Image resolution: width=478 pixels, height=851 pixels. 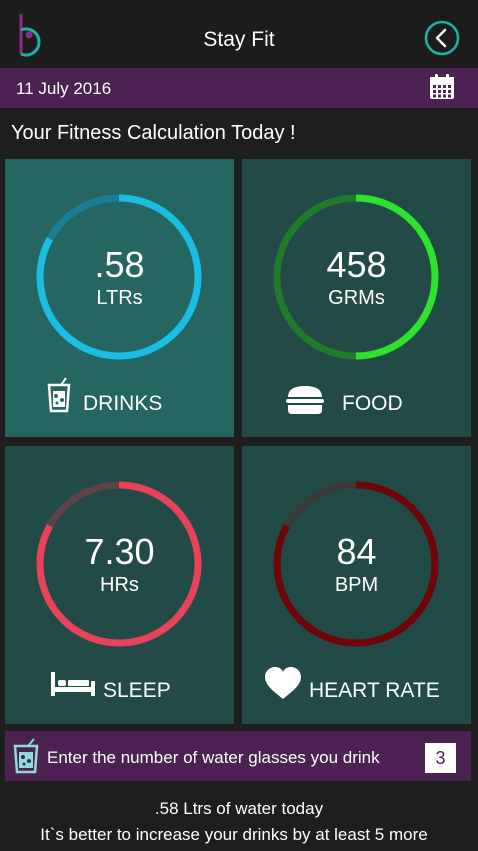 I want to click on sleep-unit: HRs, so click(x=119, y=585).